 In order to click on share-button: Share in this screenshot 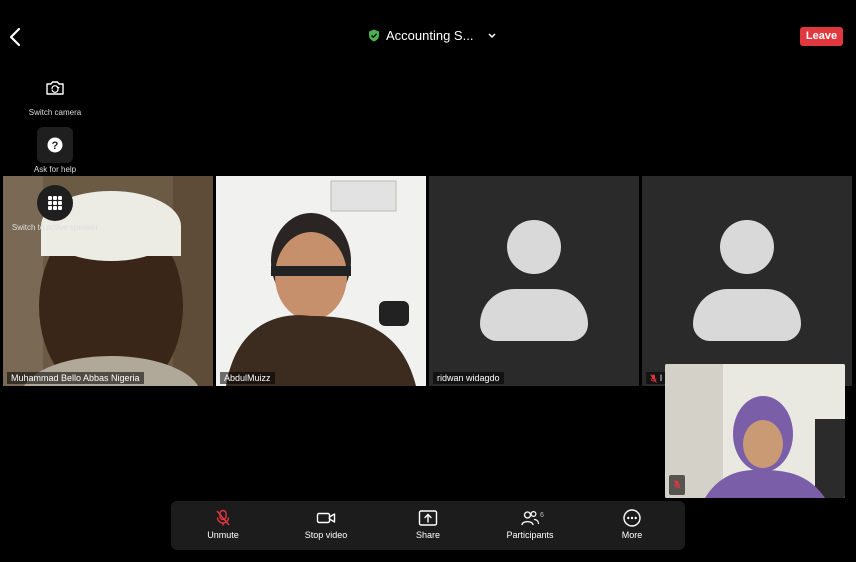, I will do `click(428, 524)`.